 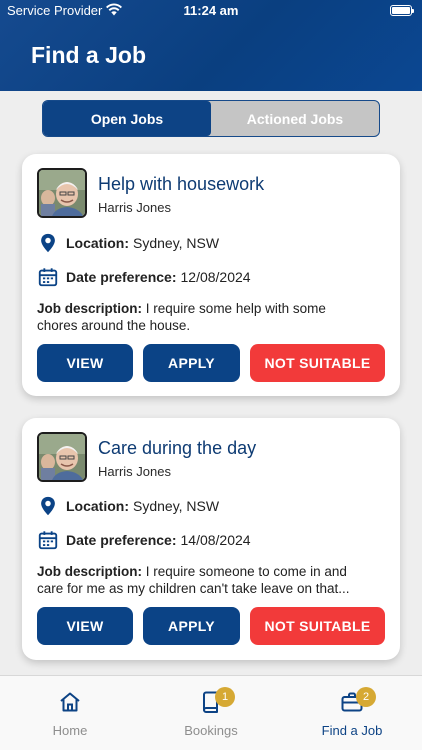 What do you see at coordinates (177, 448) in the screenshot?
I see `job-title: Care during the day` at bounding box center [177, 448].